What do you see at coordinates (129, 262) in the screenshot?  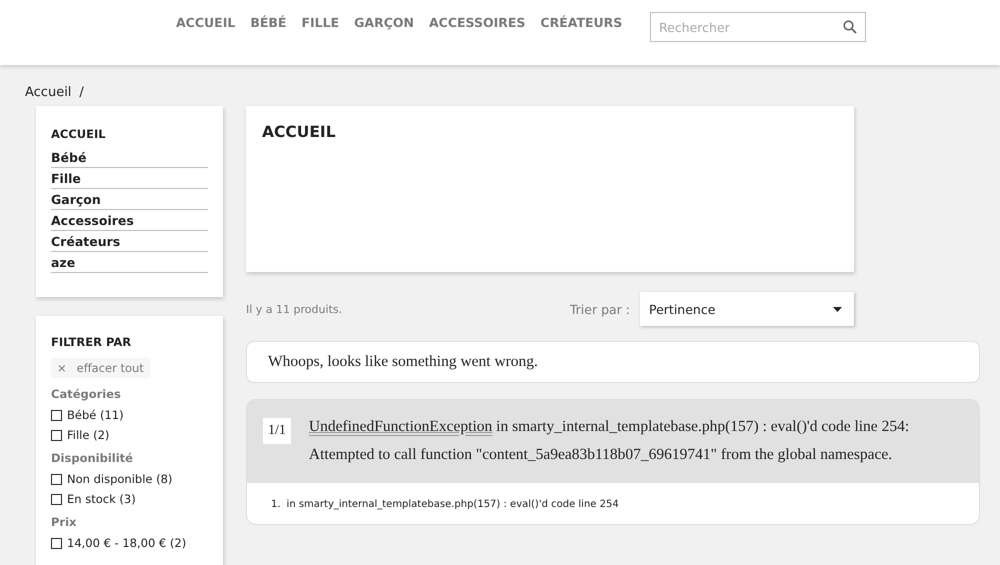 I see `menu-item: aze` at bounding box center [129, 262].